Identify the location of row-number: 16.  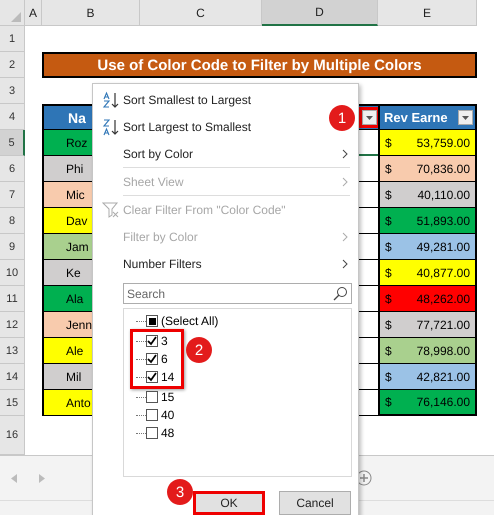
(12, 435).